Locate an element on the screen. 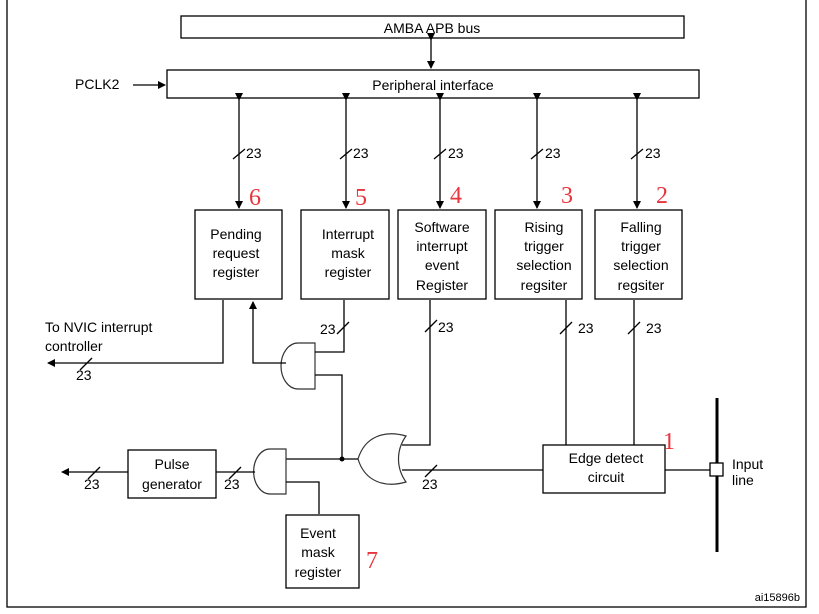 This screenshot has width=819, height=614. amba-apb-bus: AMBA APB bus is located at coordinates (432, 27).